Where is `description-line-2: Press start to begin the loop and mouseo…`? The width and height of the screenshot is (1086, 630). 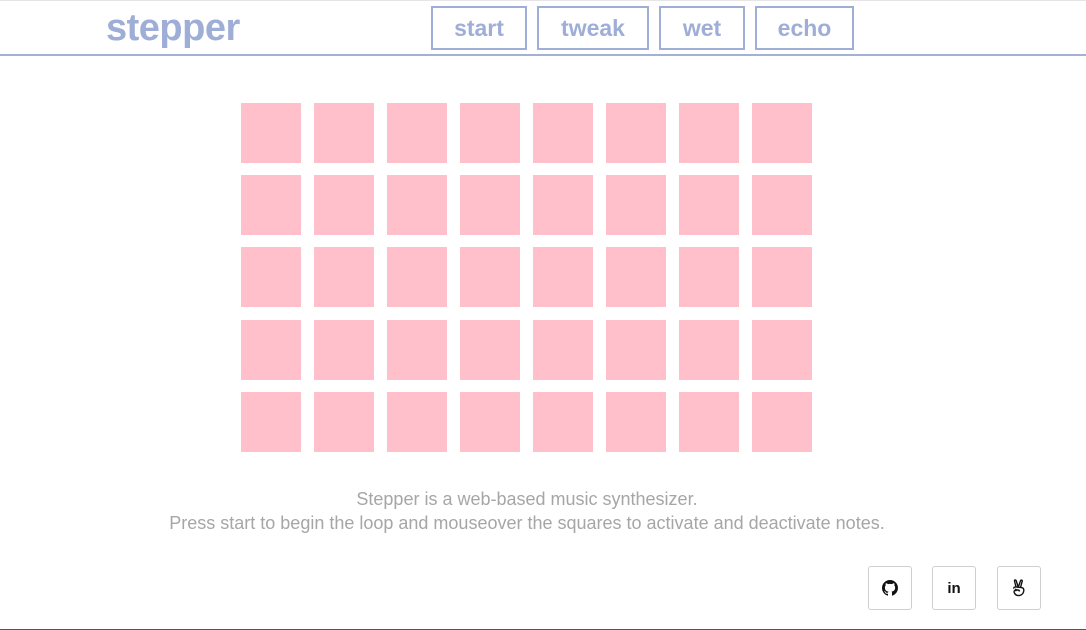 description-line-2: Press start to begin the loop and mouseo… is located at coordinates (527, 523).